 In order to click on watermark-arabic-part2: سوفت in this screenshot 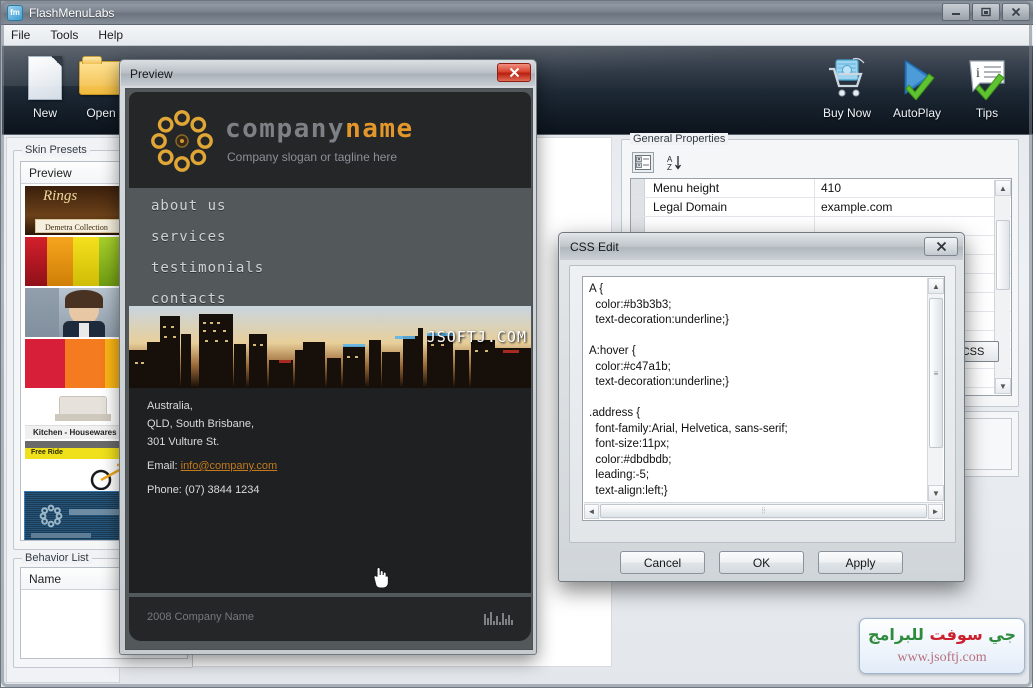, I will do `click(956, 634)`.